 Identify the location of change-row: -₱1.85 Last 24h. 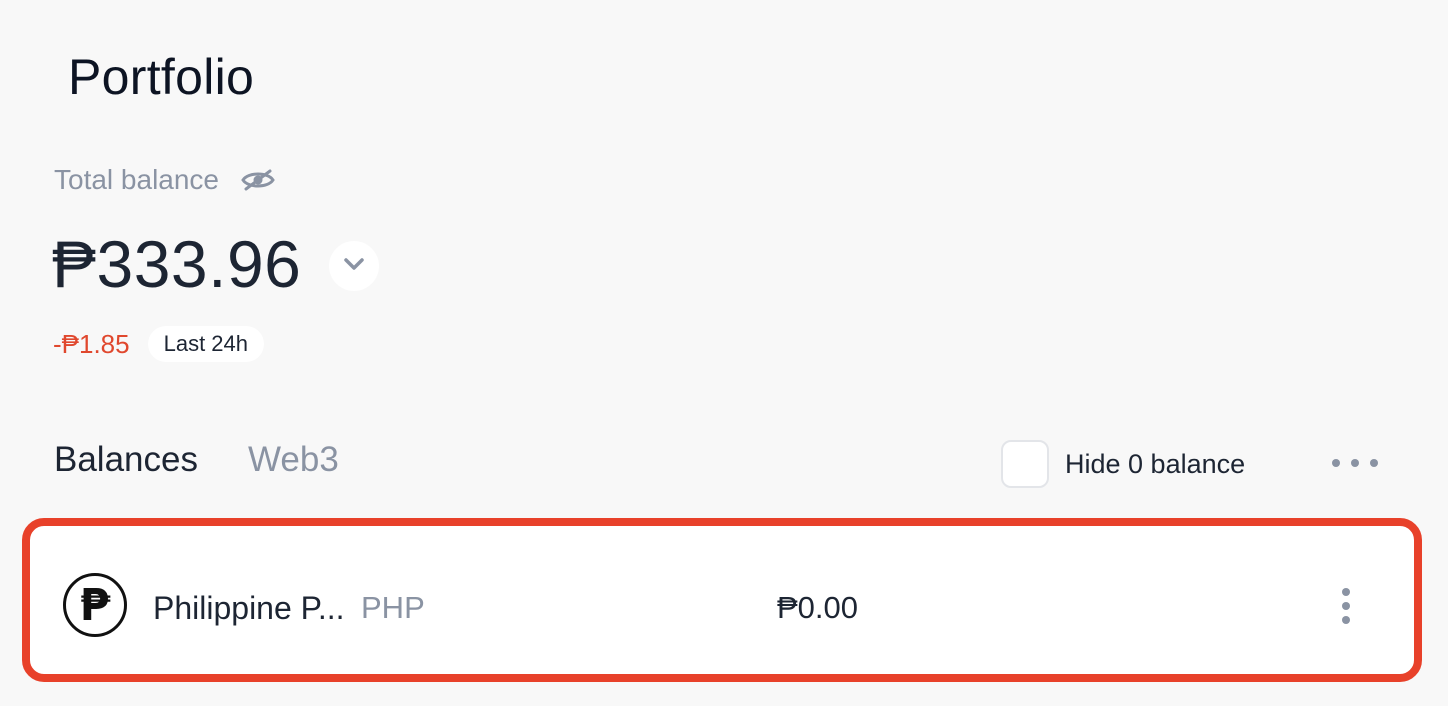
(159, 344).